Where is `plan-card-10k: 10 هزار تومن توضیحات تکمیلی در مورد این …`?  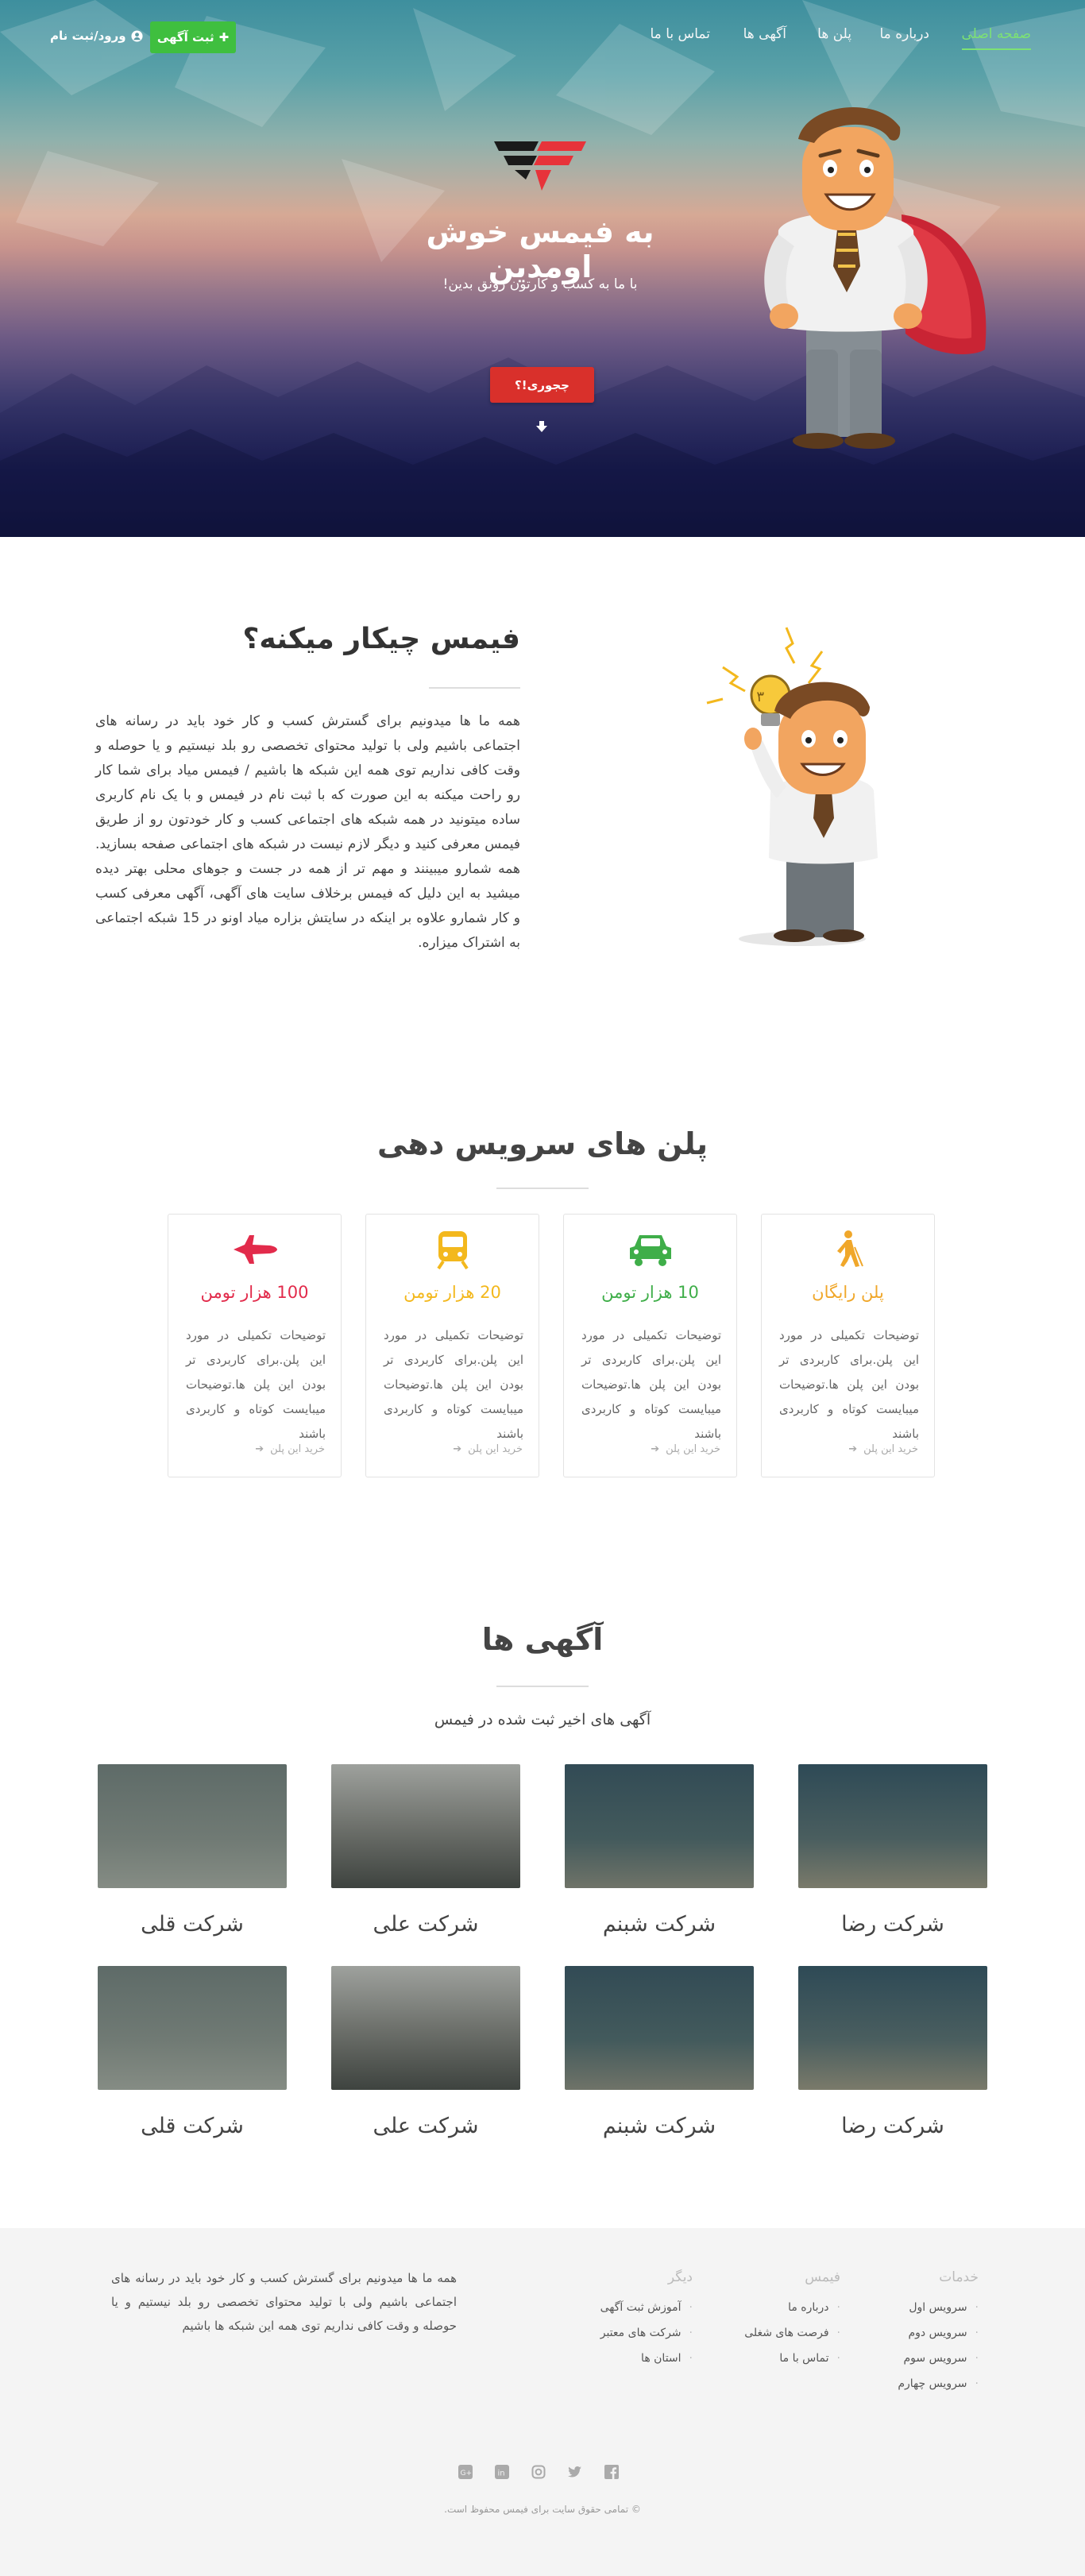
plan-card-10k: 10 هزار تومن توضیحات تکمیلی در مورد این … is located at coordinates (650, 1345).